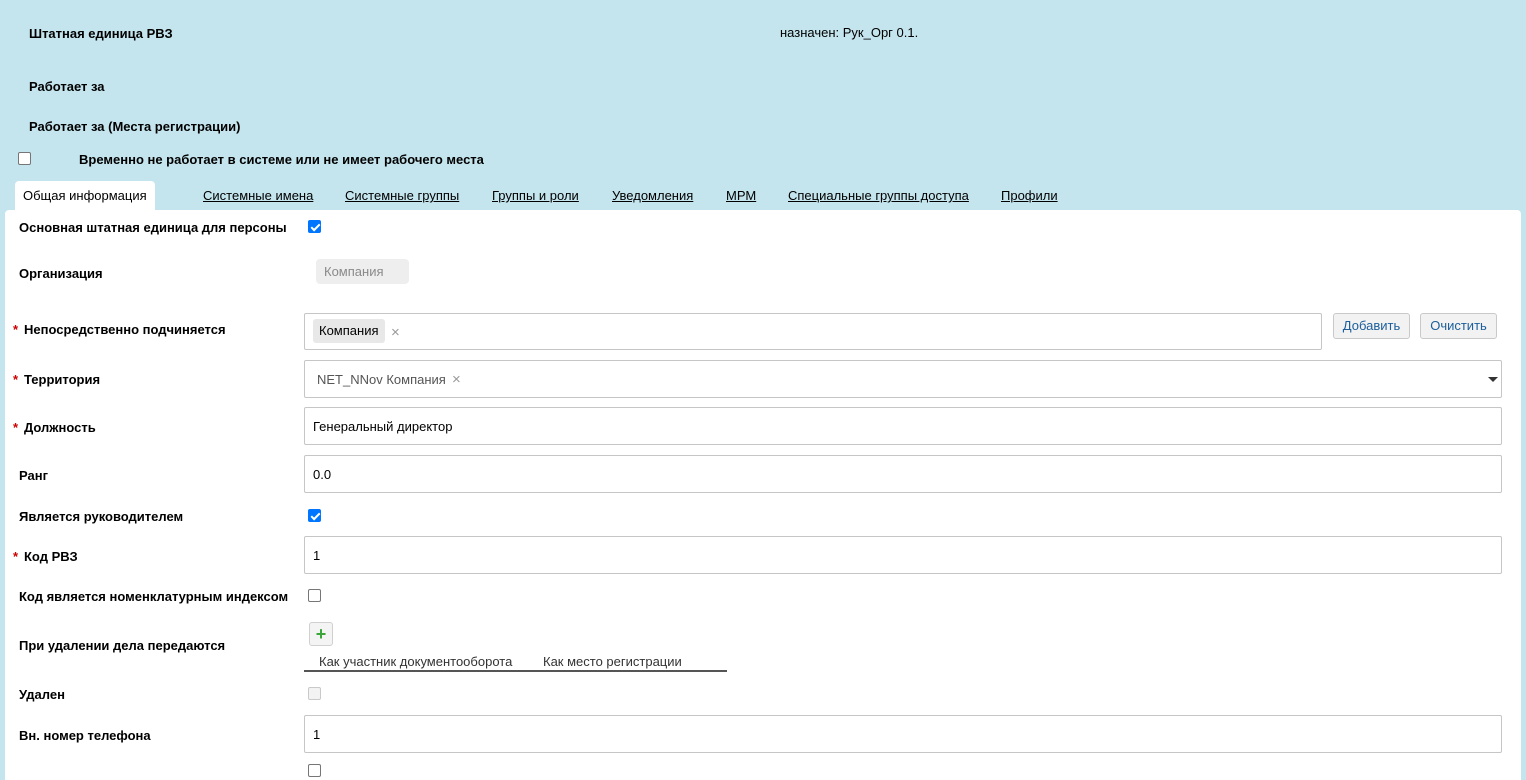 The height and width of the screenshot is (780, 1526). Describe the element at coordinates (314, 693) in the screenshot. I see `deleted-checkbox` at that location.